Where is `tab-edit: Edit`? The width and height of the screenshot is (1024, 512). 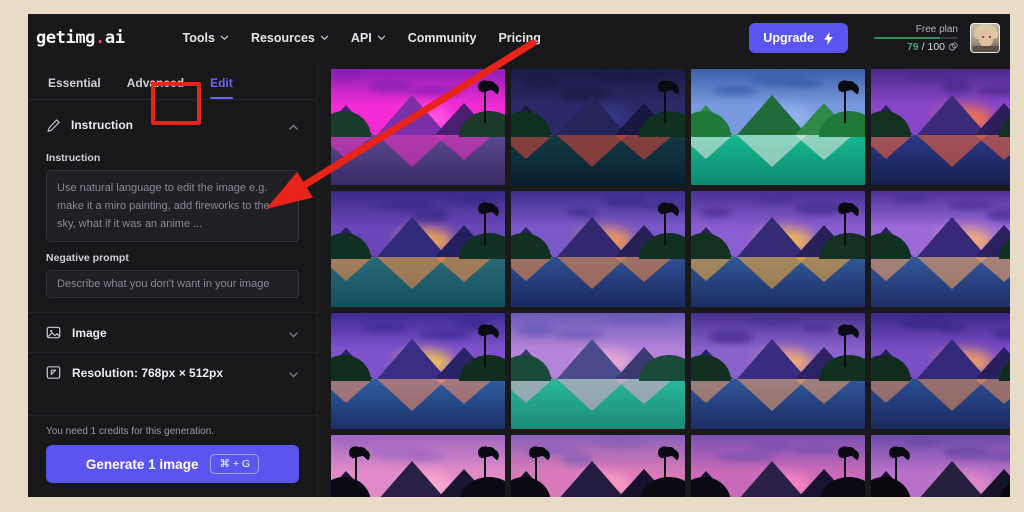
tab-edit: Edit is located at coordinates (221, 87).